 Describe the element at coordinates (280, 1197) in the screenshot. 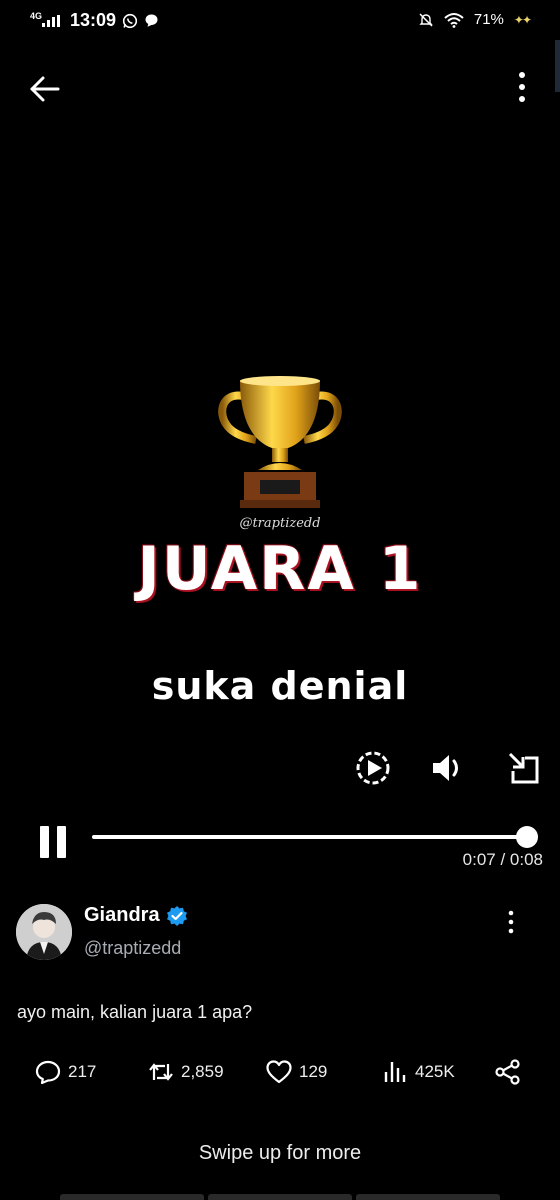

I see `bottom-edge` at that location.